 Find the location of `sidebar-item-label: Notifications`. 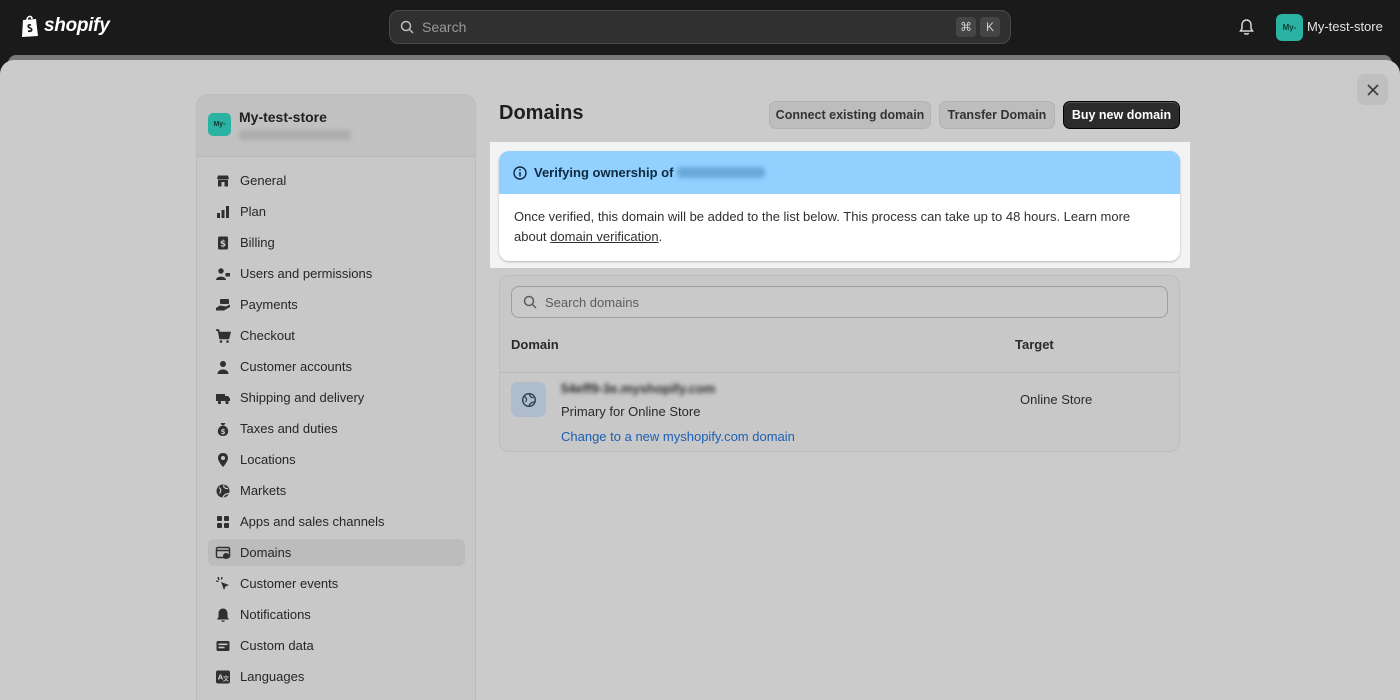

sidebar-item-label: Notifications is located at coordinates (275, 614).